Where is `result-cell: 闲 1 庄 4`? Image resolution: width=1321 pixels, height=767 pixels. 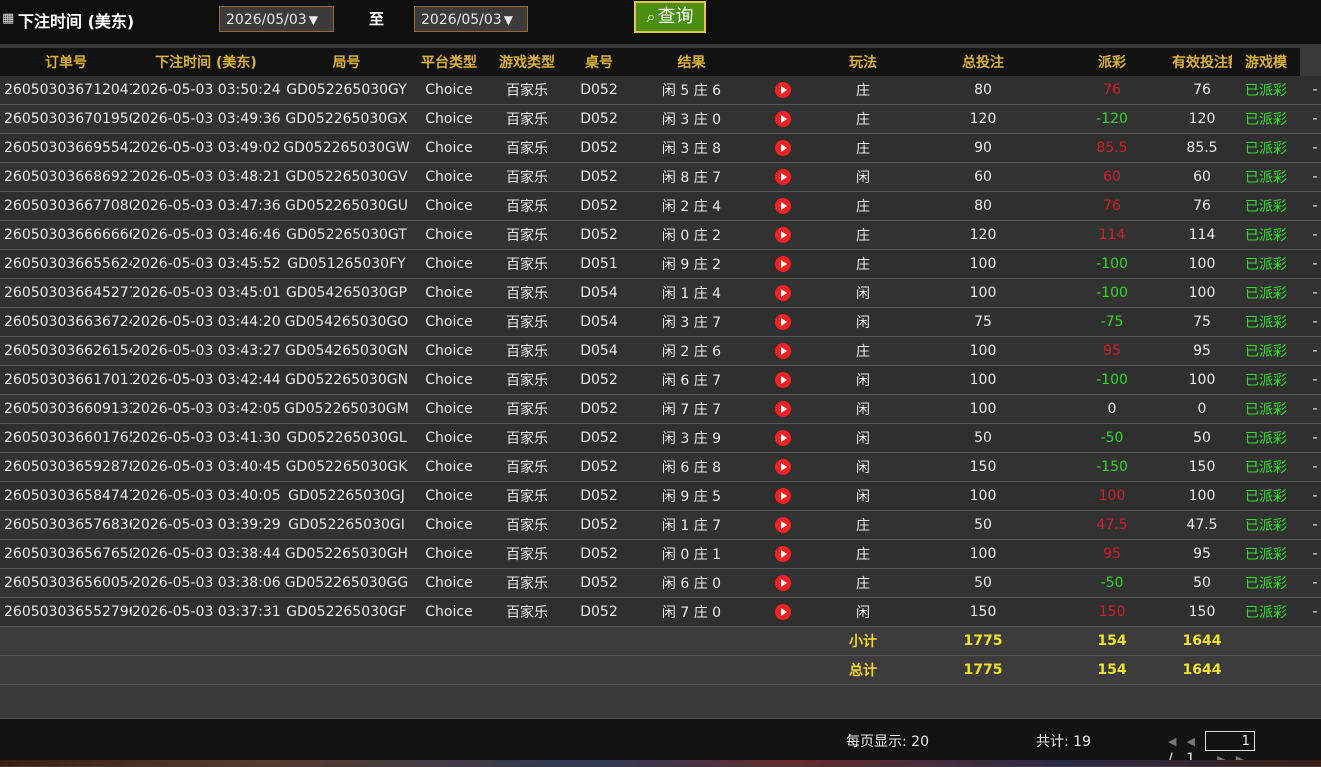 result-cell: 闲 1 庄 4 is located at coordinates (691, 293).